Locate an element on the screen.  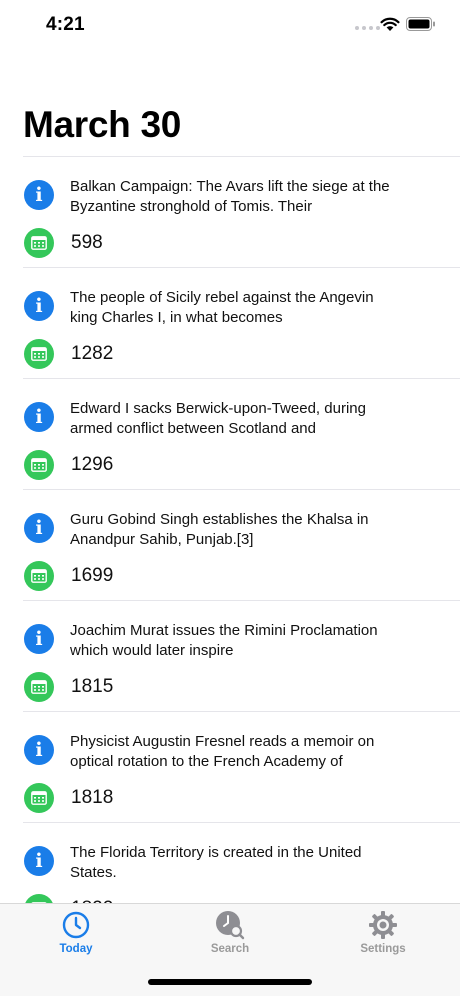
event-year: 1815 is located at coordinates (92, 686).